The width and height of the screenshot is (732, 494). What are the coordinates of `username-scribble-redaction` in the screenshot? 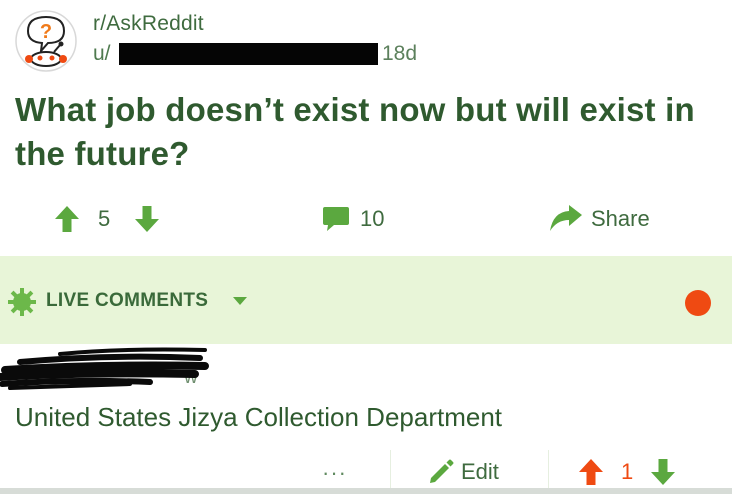 It's located at (104, 368).